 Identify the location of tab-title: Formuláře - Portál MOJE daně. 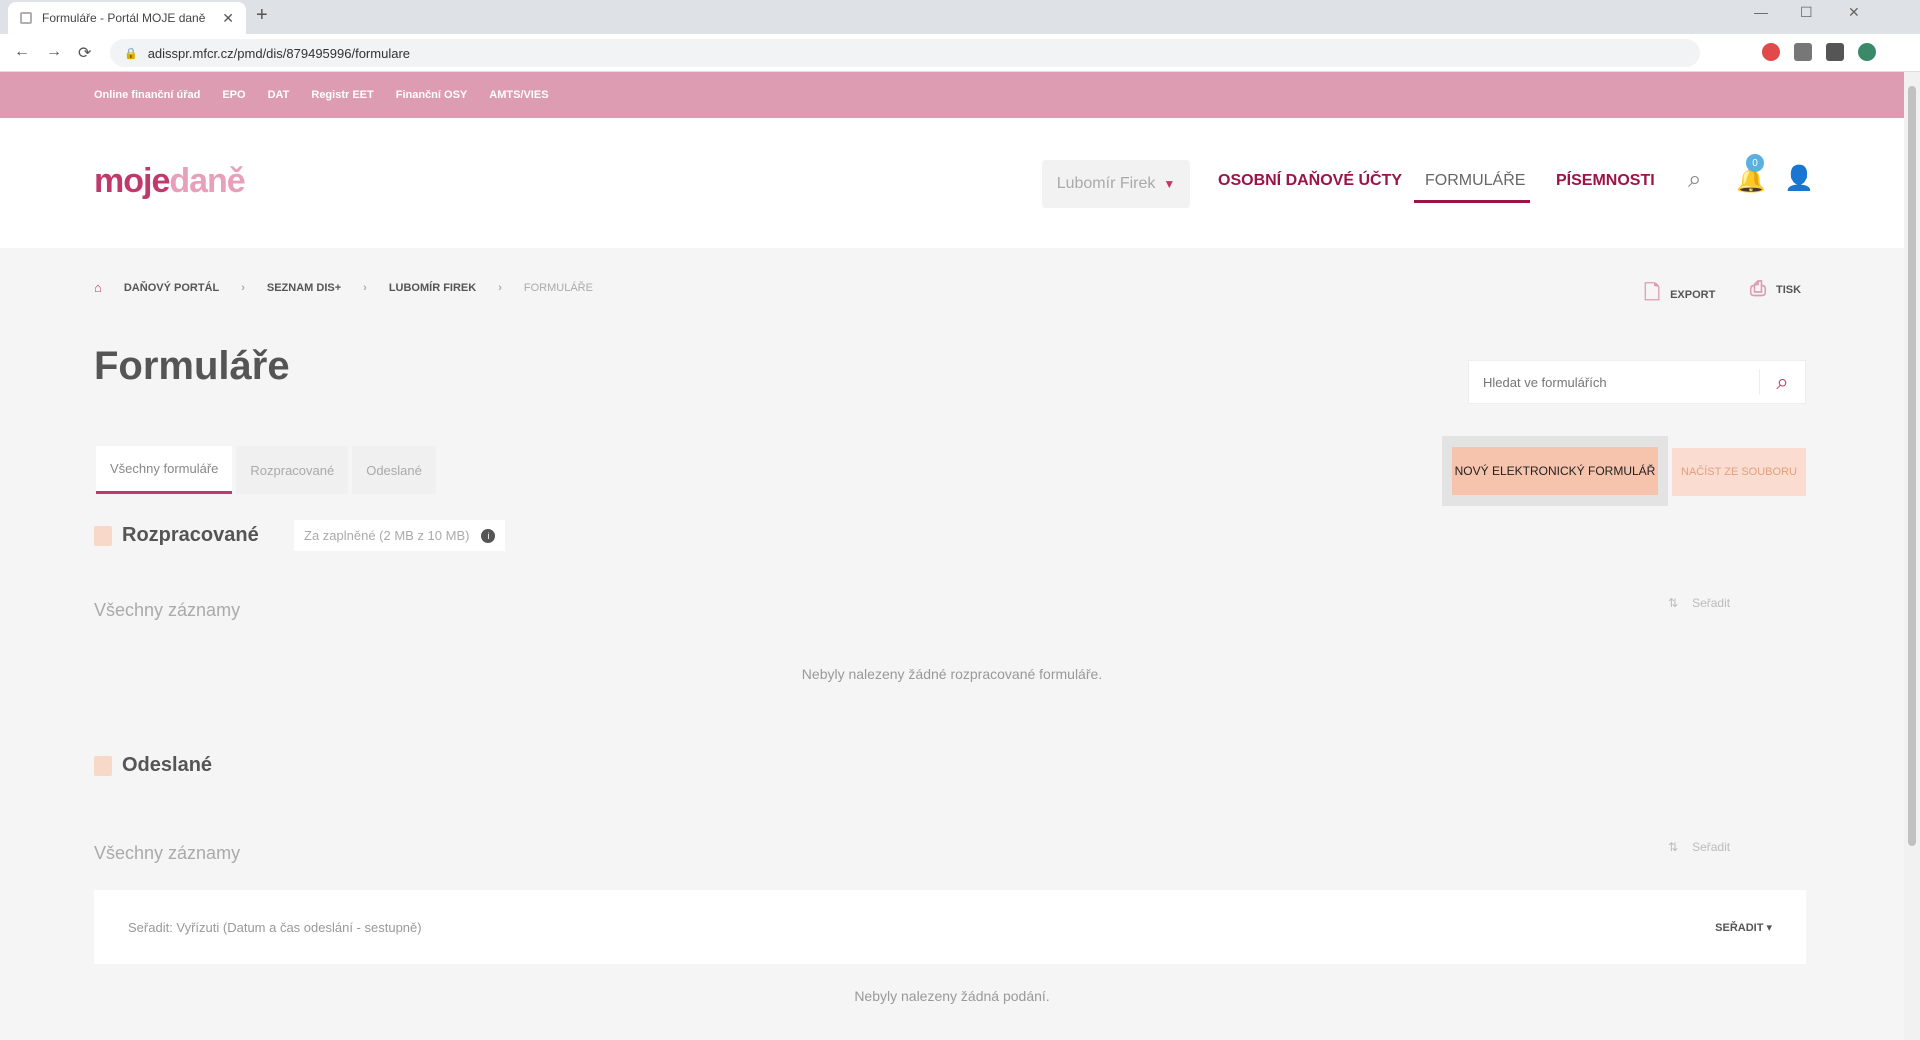
(124, 18).